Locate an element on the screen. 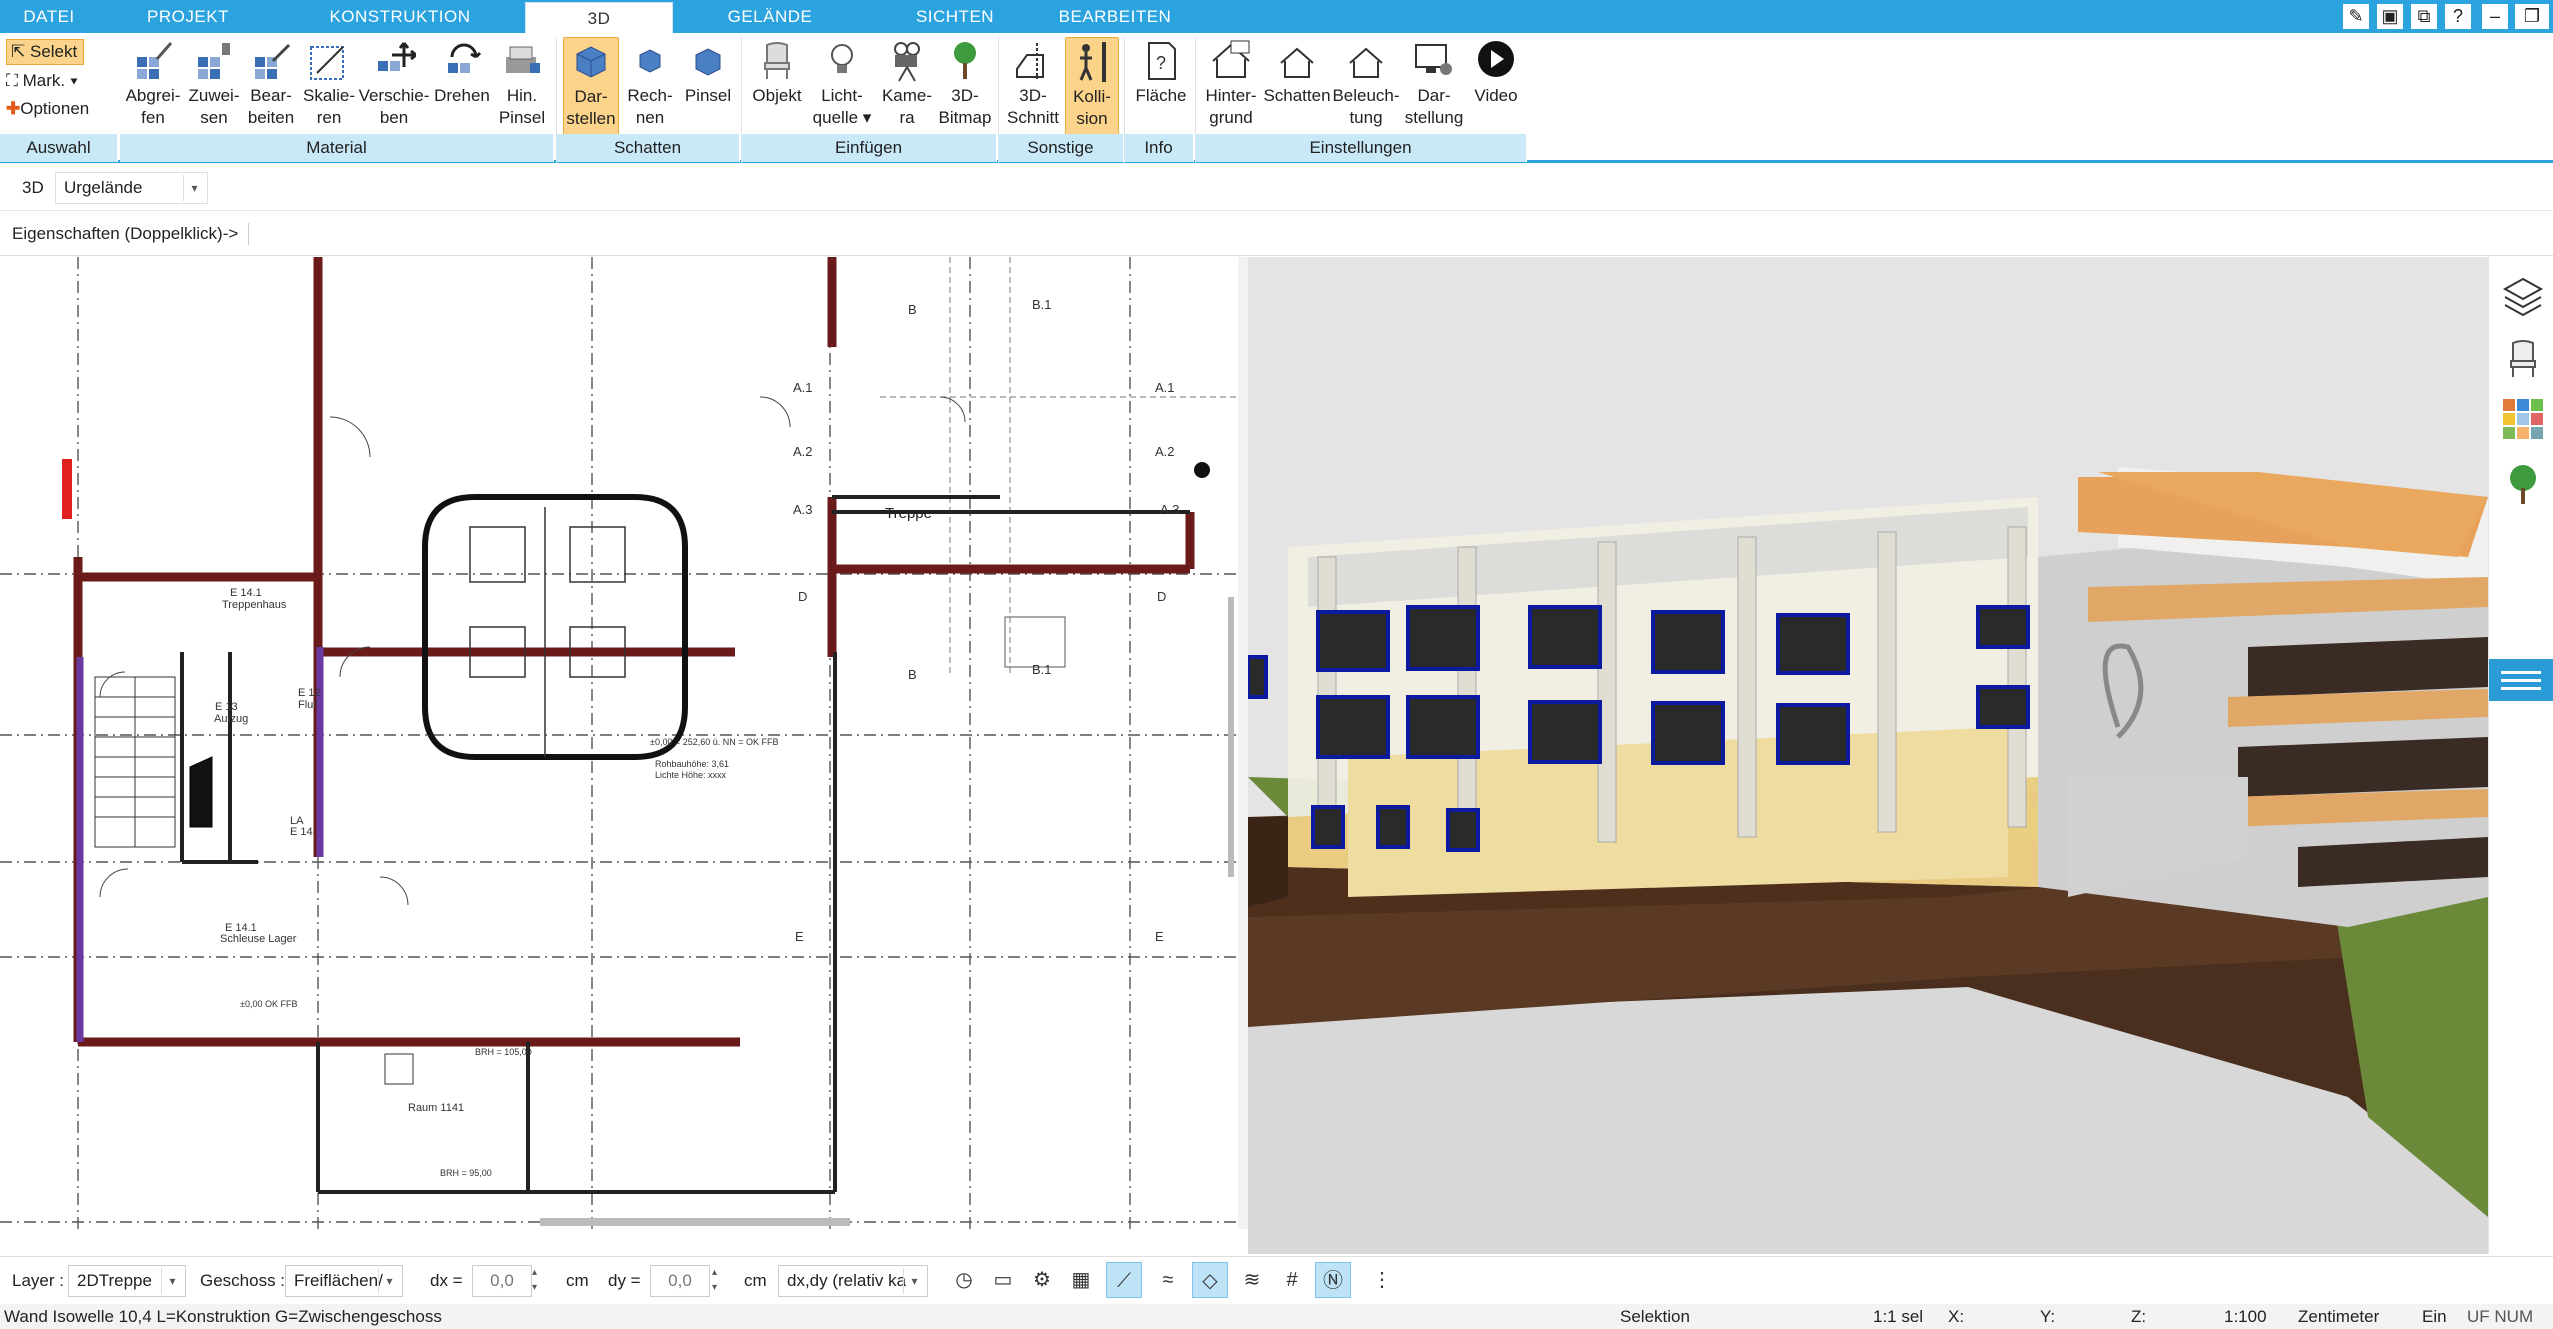  skalieren-button: Skalie-ren is located at coordinates (329, 87).